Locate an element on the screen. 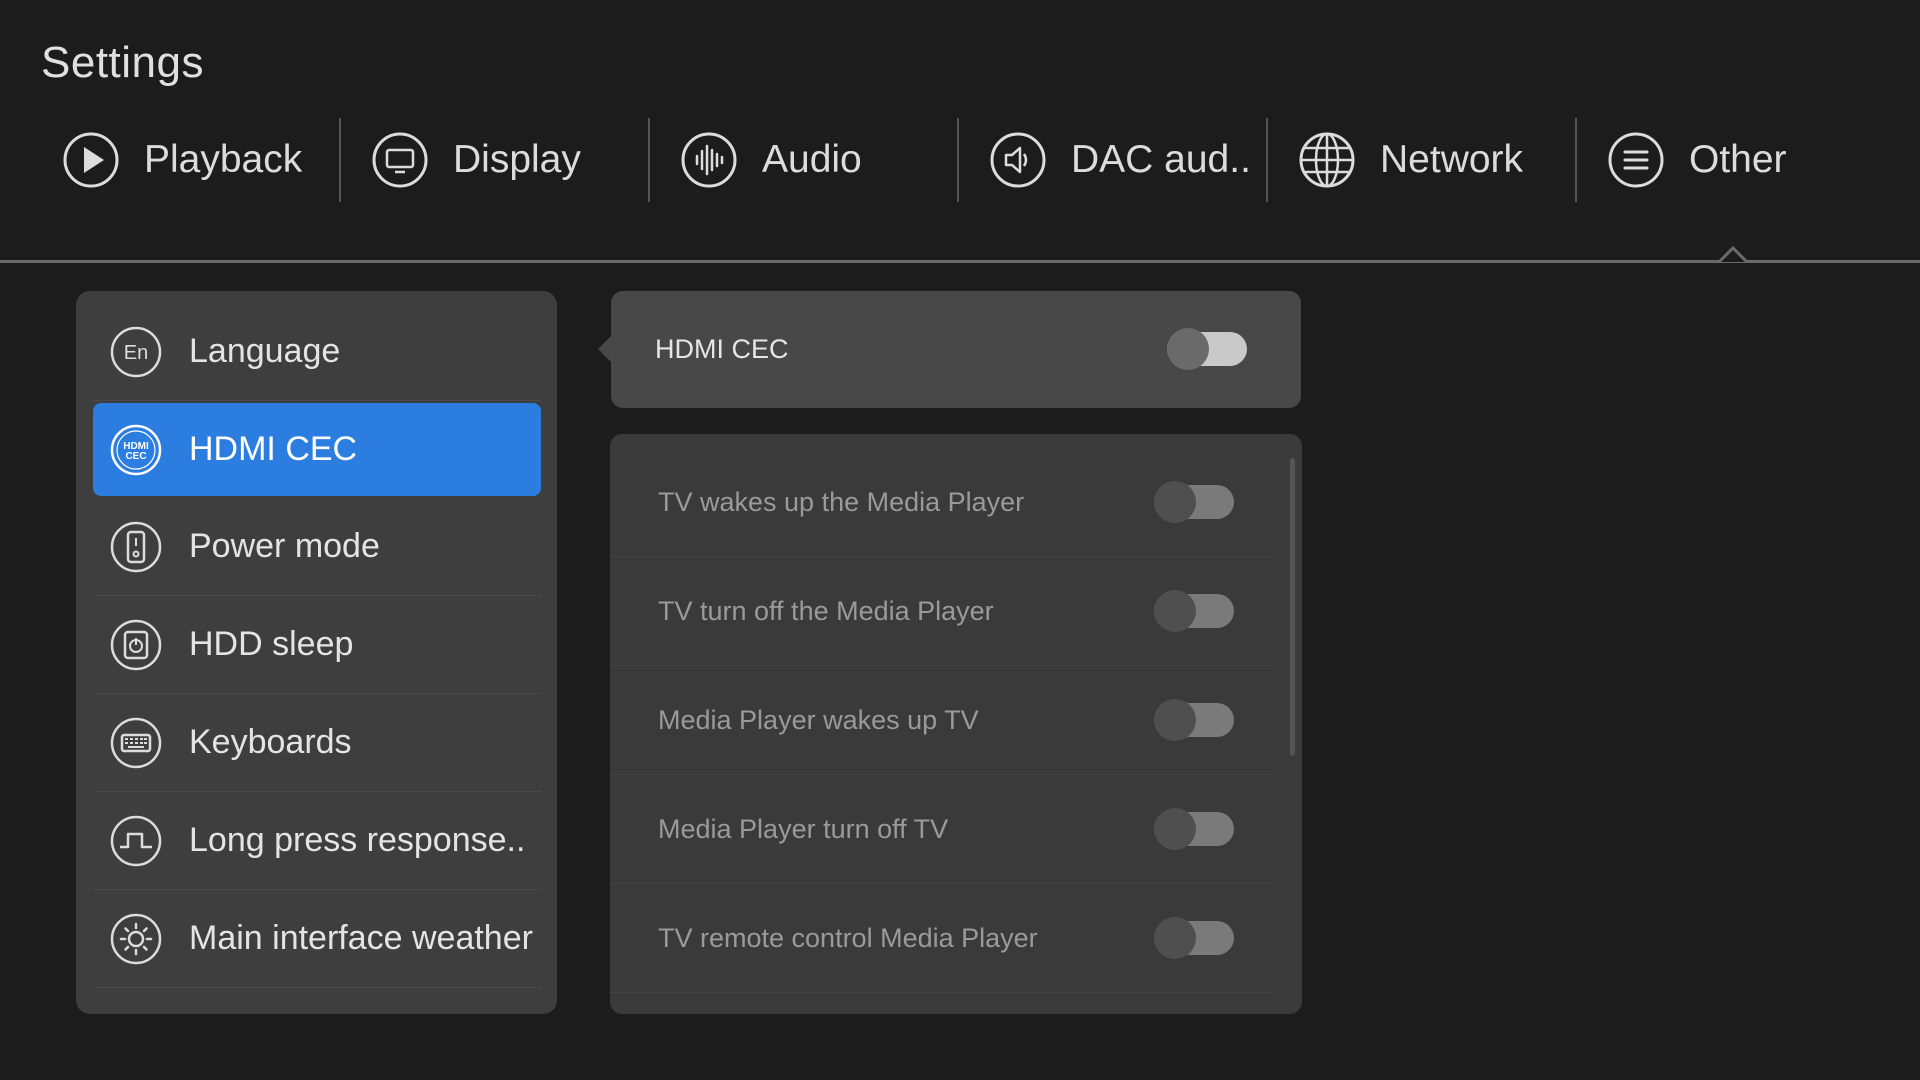 The image size is (1920, 1080). tab-label: Audio is located at coordinates (812, 159).